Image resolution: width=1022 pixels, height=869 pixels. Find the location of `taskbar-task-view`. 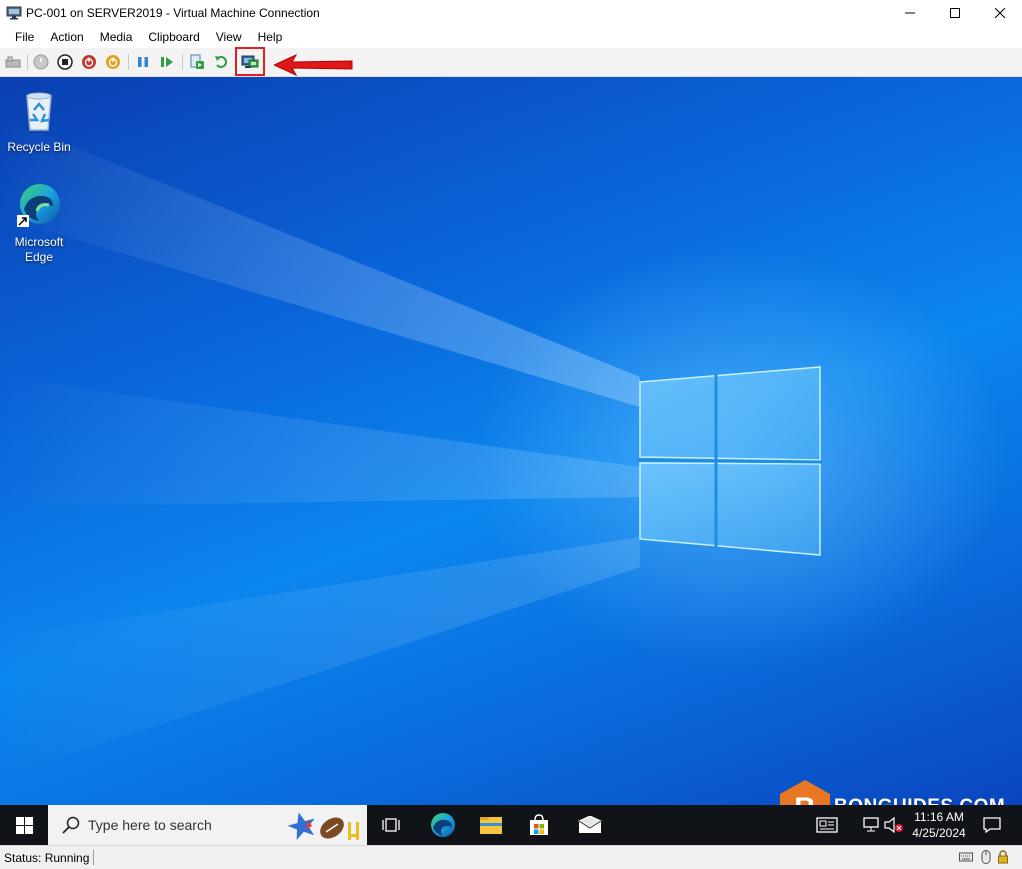

taskbar-task-view is located at coordinates (391, 825).